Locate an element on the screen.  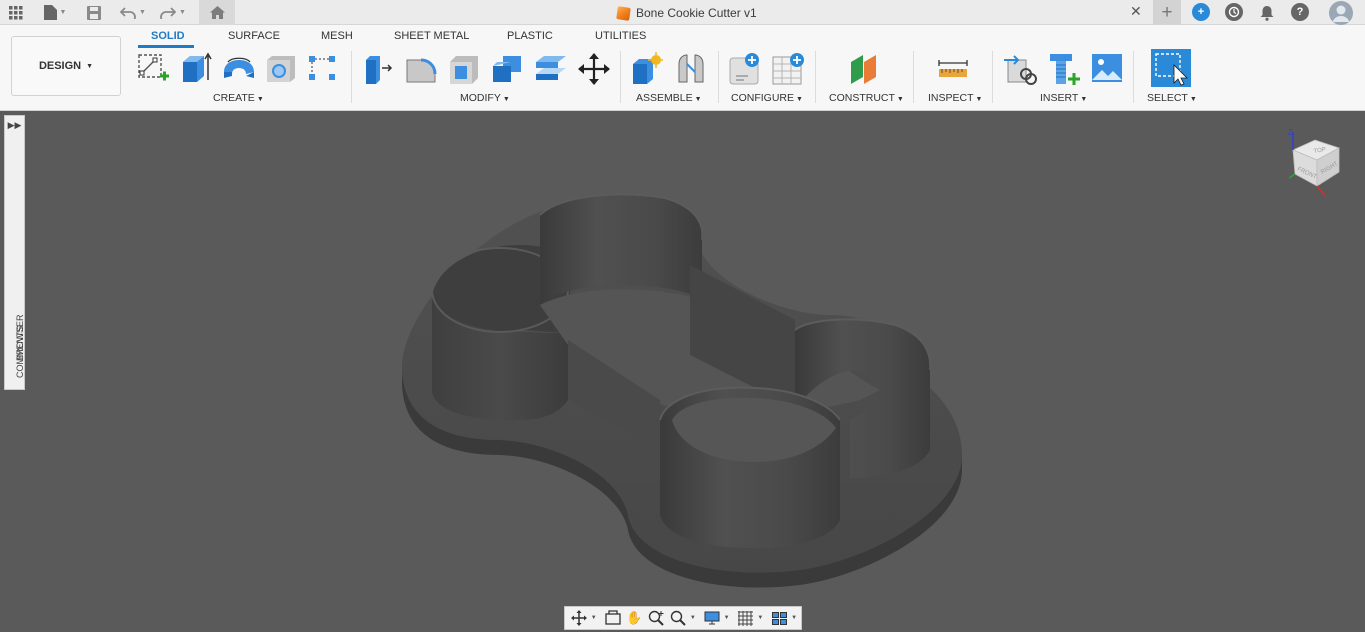
press-pull-icon is located at coordinates (378, 69).